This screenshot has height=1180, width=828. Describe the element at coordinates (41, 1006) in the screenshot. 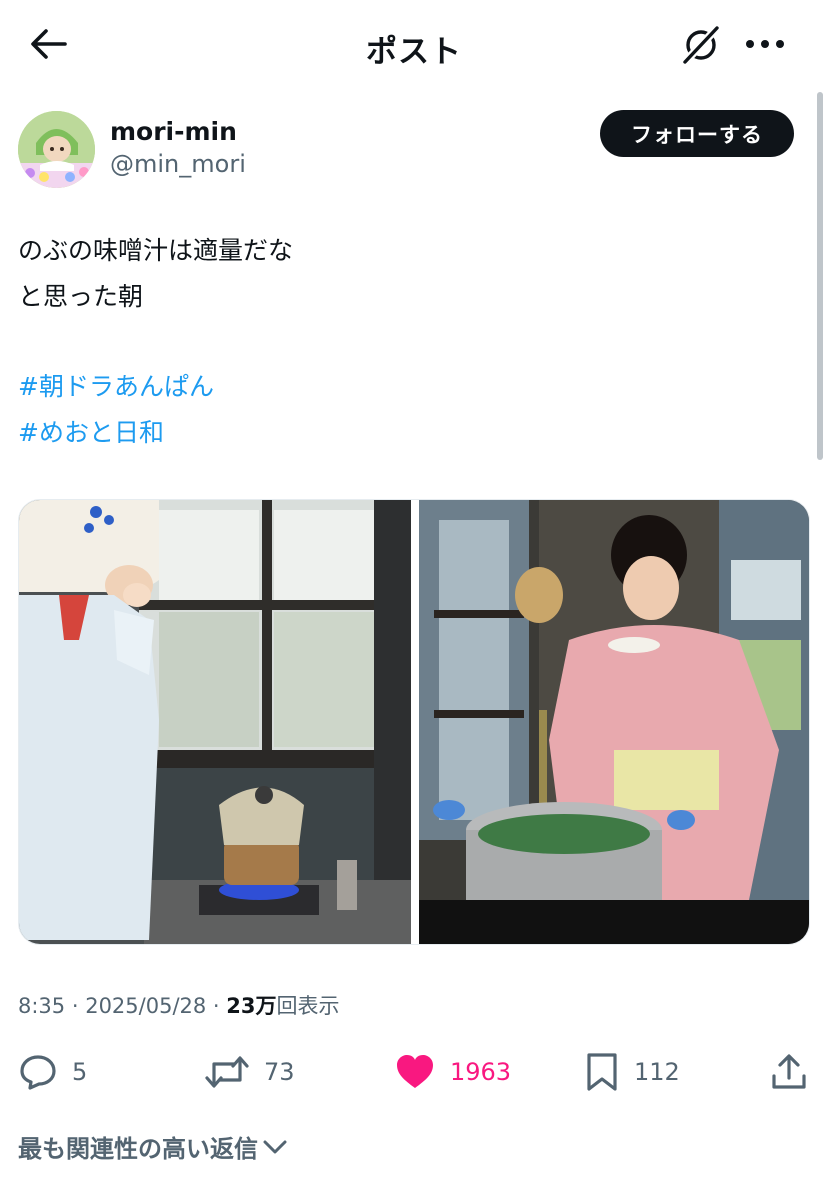

I see `tweet-time: 8:35` at that location.